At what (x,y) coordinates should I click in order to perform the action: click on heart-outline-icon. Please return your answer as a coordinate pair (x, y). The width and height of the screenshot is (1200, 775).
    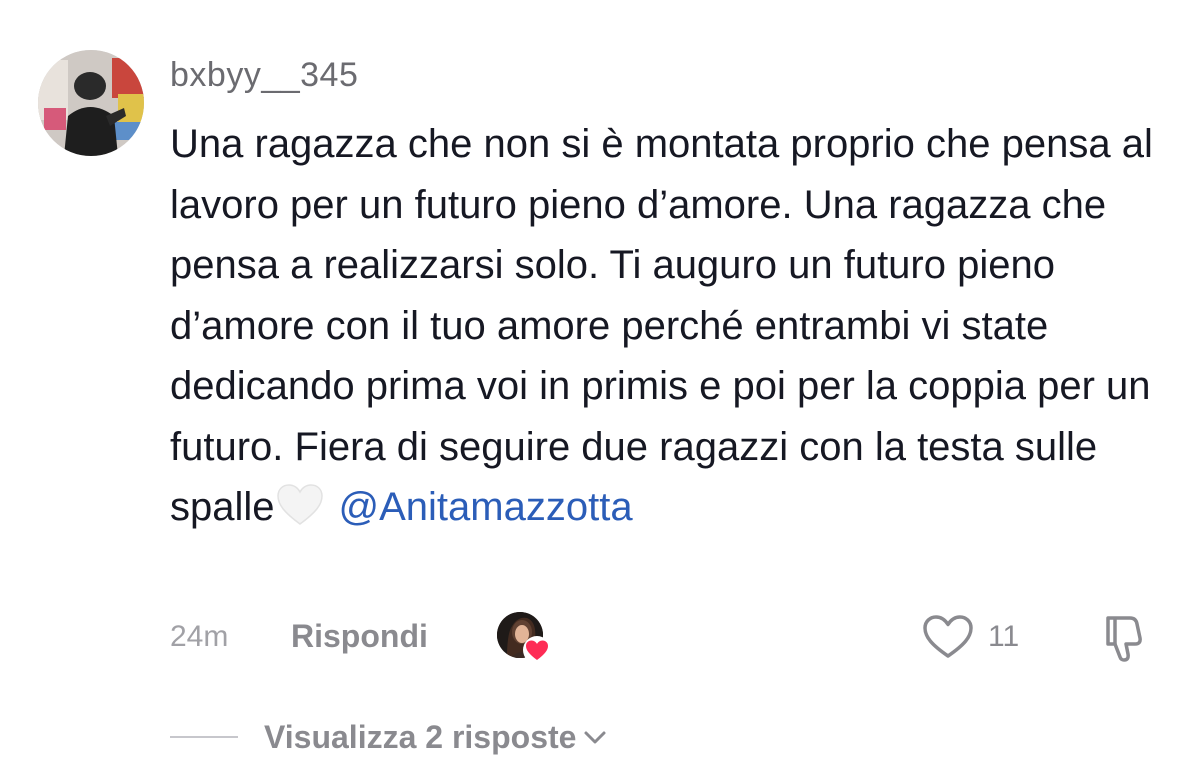
    Looking at the image, I should click on (948, 637).